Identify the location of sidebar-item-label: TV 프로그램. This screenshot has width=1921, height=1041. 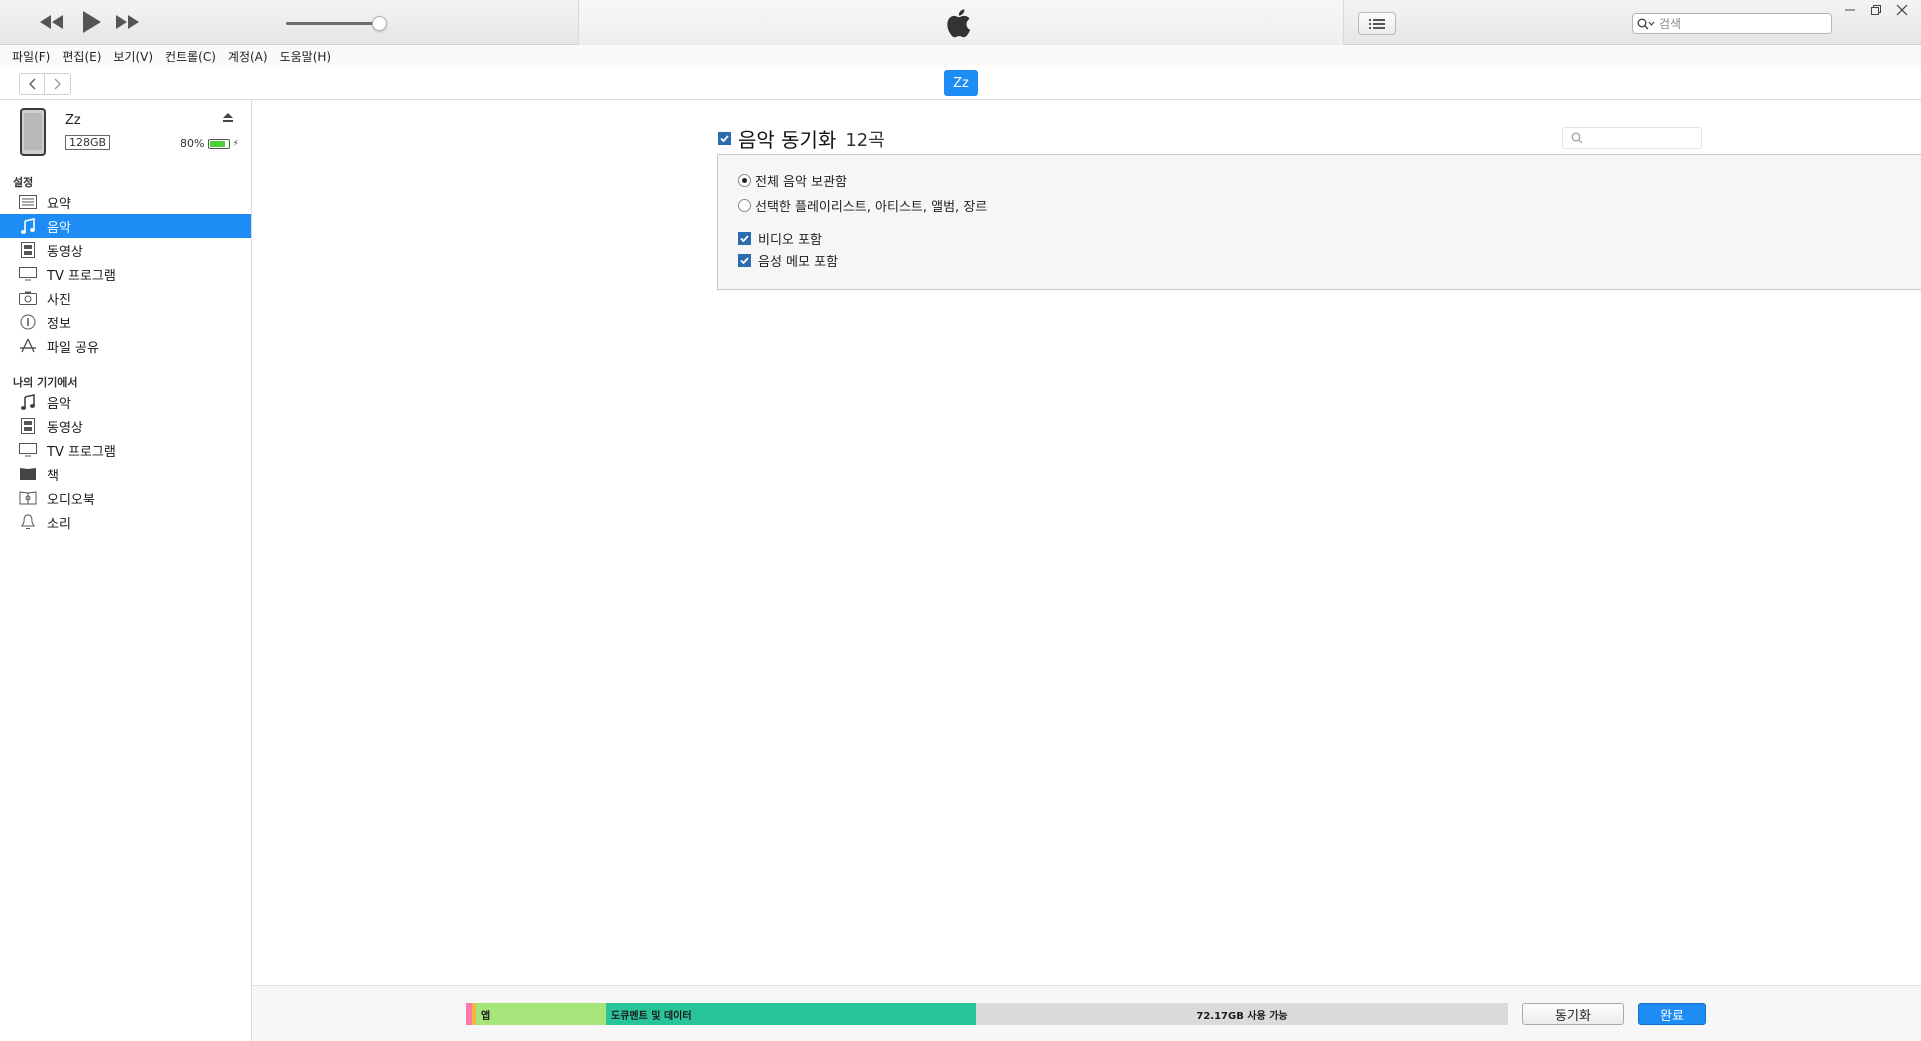
(81, 452).